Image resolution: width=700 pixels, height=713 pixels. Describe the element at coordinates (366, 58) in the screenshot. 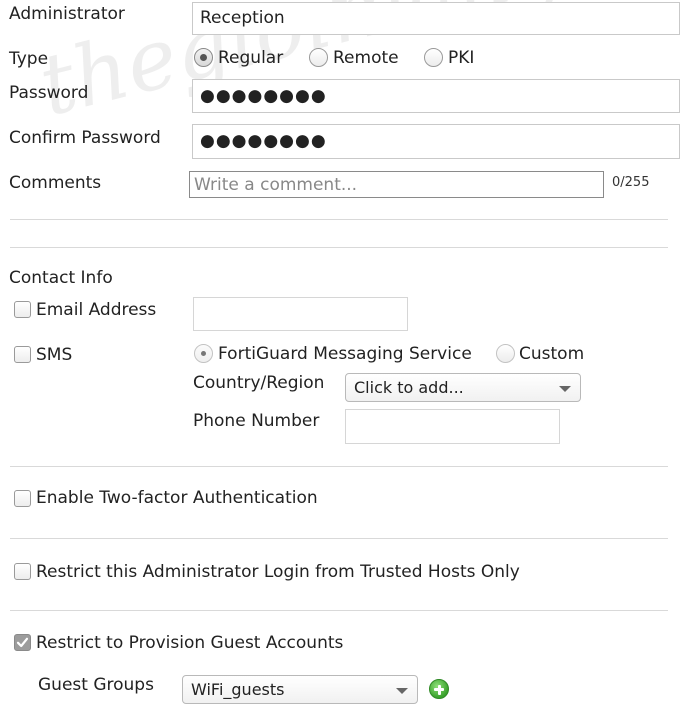

I see `type-remote-label: Remote` at that location.